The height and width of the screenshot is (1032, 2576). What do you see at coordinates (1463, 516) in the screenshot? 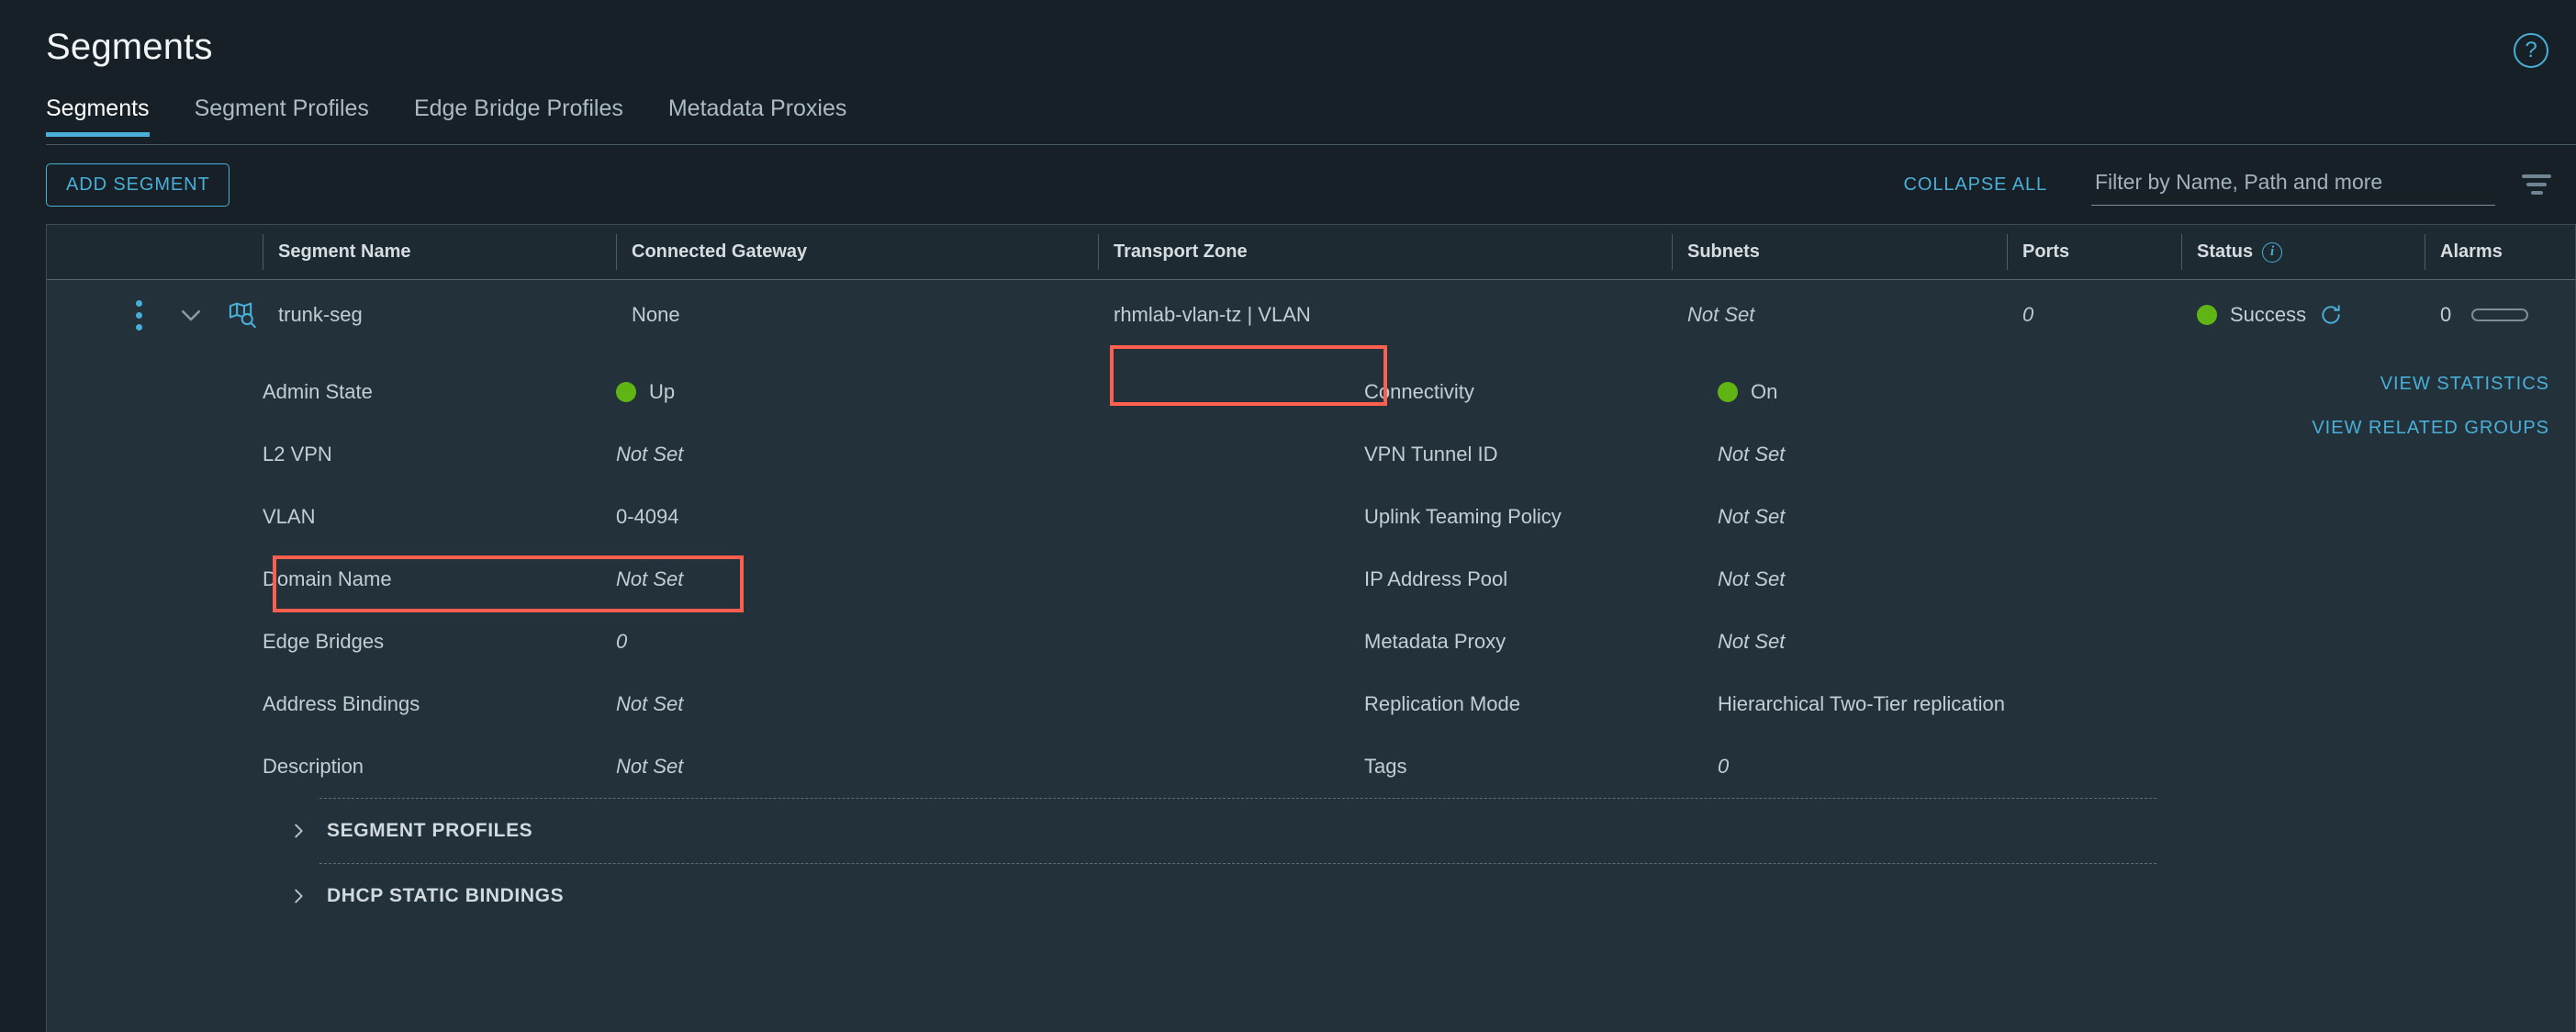
I see `detail-label: Uplink Teaming Policy` at bounding box center [1463, 516].